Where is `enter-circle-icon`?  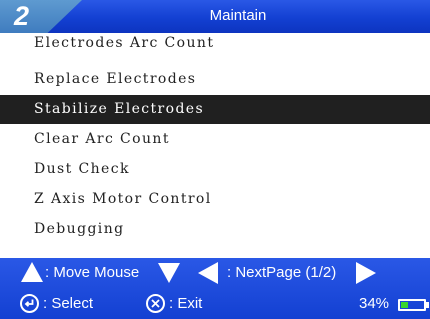 enter-circle-icon is located at coordinates (29, 303).